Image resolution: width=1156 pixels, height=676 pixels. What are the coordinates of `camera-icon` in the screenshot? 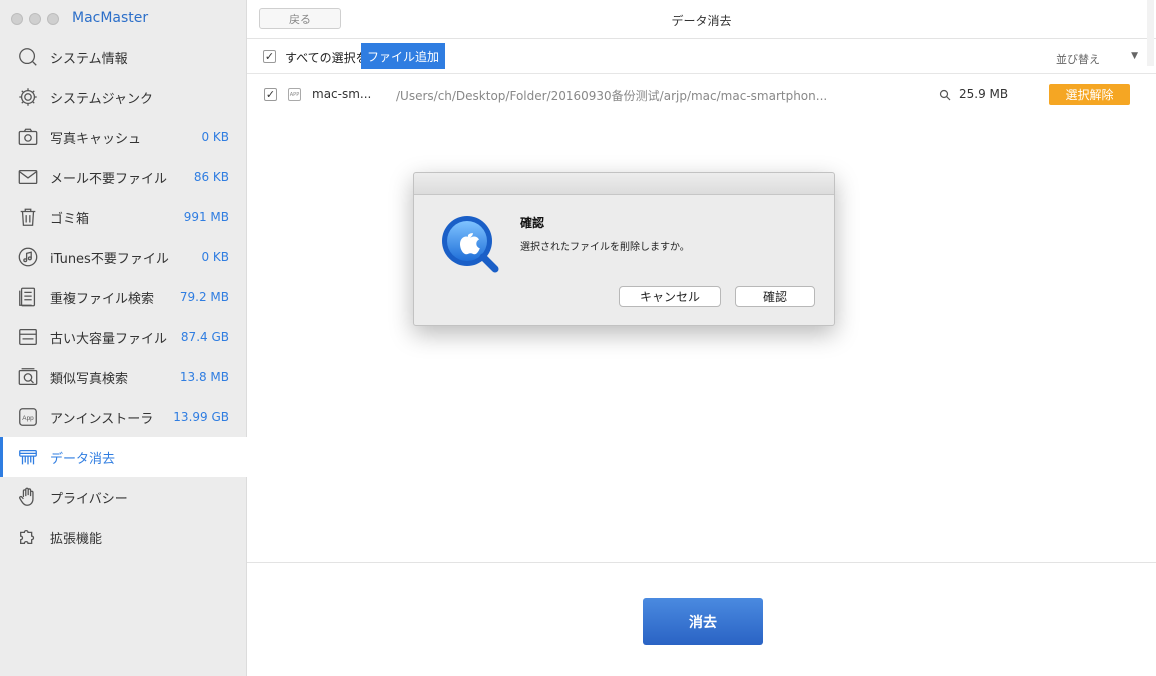 It's located at (28, 137).